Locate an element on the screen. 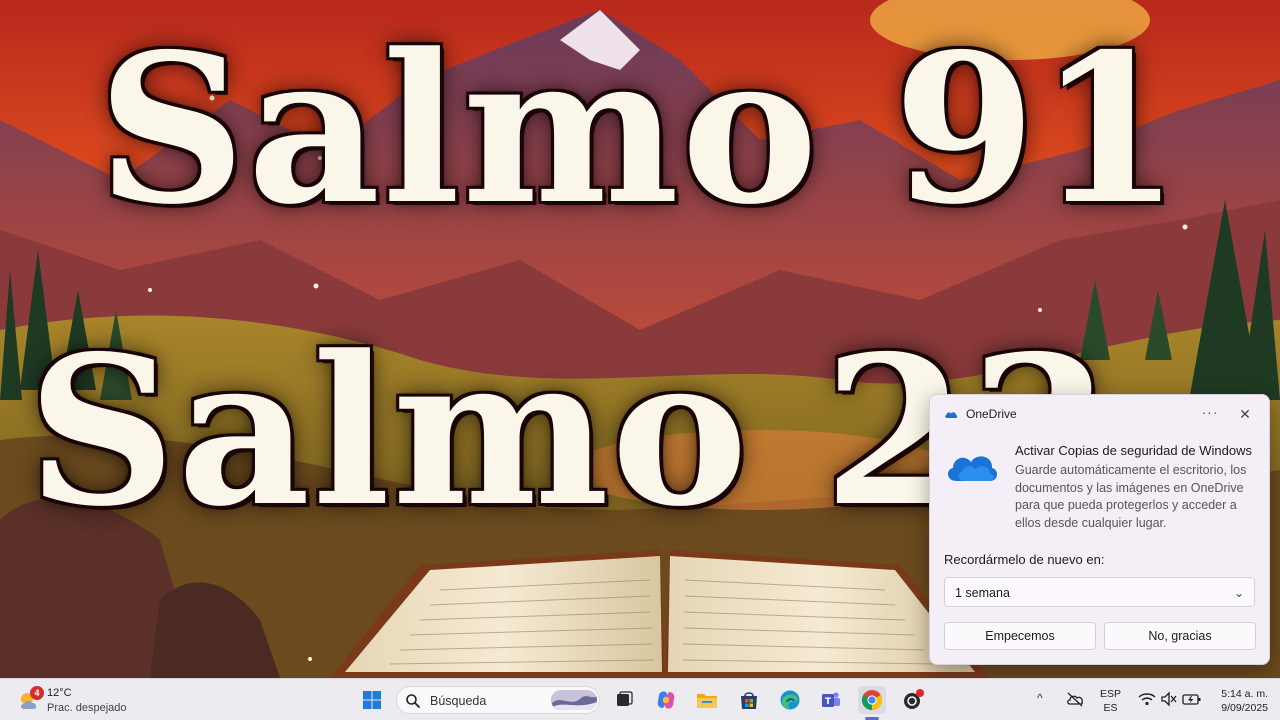 The width and height of the screenshot is (1280, 720). battery-charging-icon is located at coordinates (1191, 699).